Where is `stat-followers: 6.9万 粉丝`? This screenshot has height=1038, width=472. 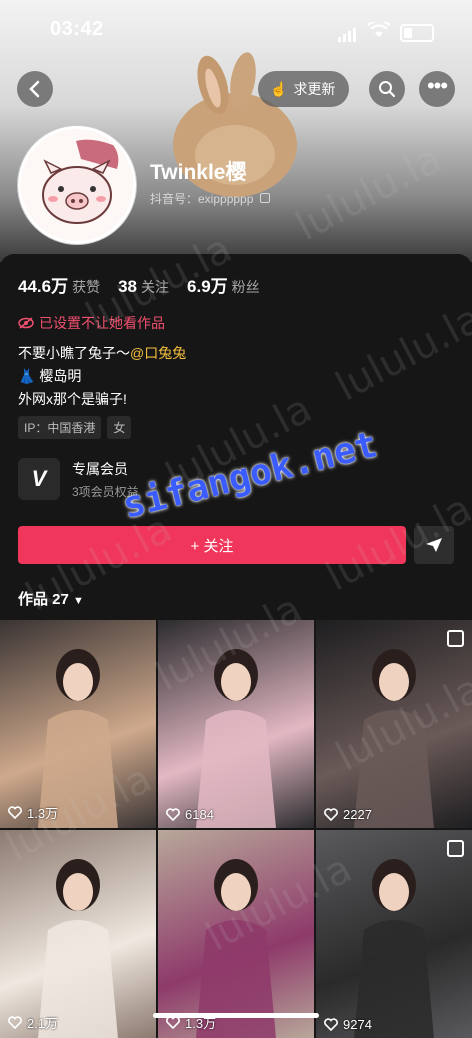 stat-followers: 6.9万 粉丝 is located at coordinates (223, 284).